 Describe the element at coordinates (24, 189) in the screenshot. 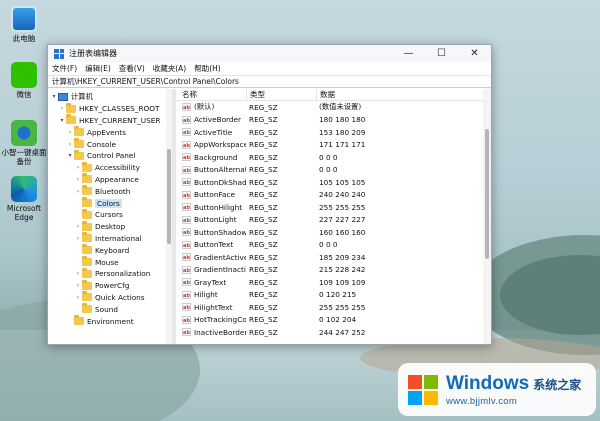

I see `edge-icon` at that location.